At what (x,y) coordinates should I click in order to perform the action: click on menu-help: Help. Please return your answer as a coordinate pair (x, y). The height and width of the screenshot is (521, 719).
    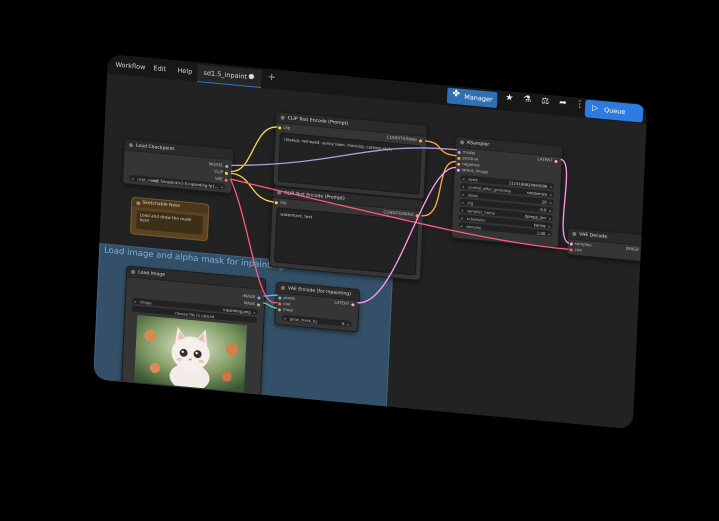
    Looking at the image, I should click on (184, 70).